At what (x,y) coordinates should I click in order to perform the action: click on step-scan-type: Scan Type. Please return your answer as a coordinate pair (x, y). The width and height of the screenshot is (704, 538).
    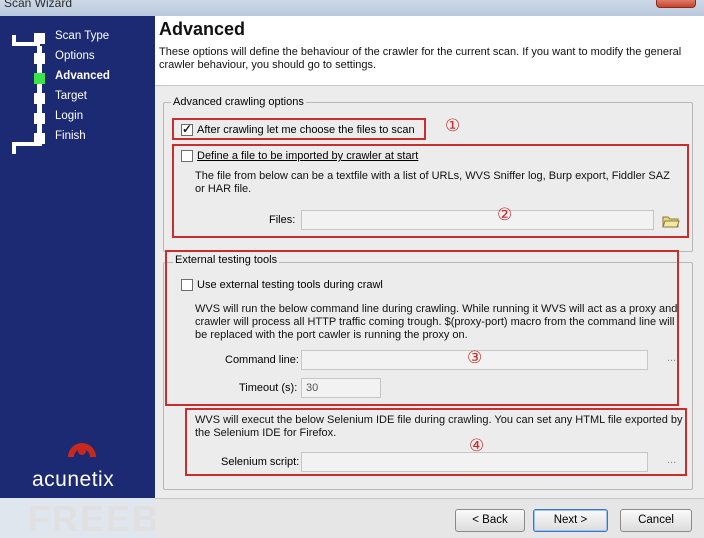
    Looking at the image, I should click on (77, 38).